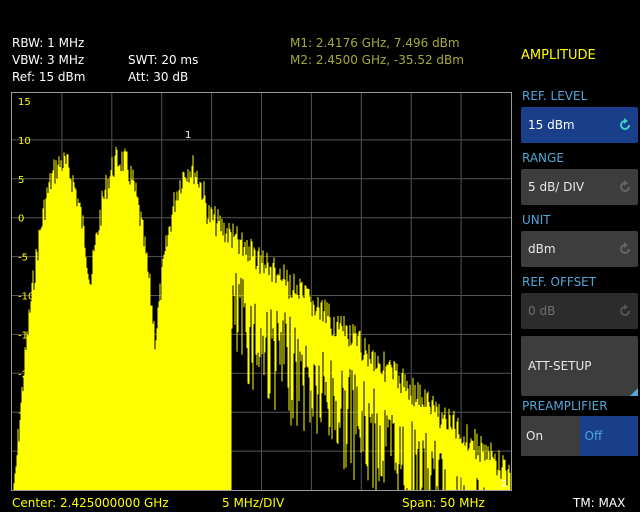  I want to click on y-axis-label: 10, so click(24, 141).